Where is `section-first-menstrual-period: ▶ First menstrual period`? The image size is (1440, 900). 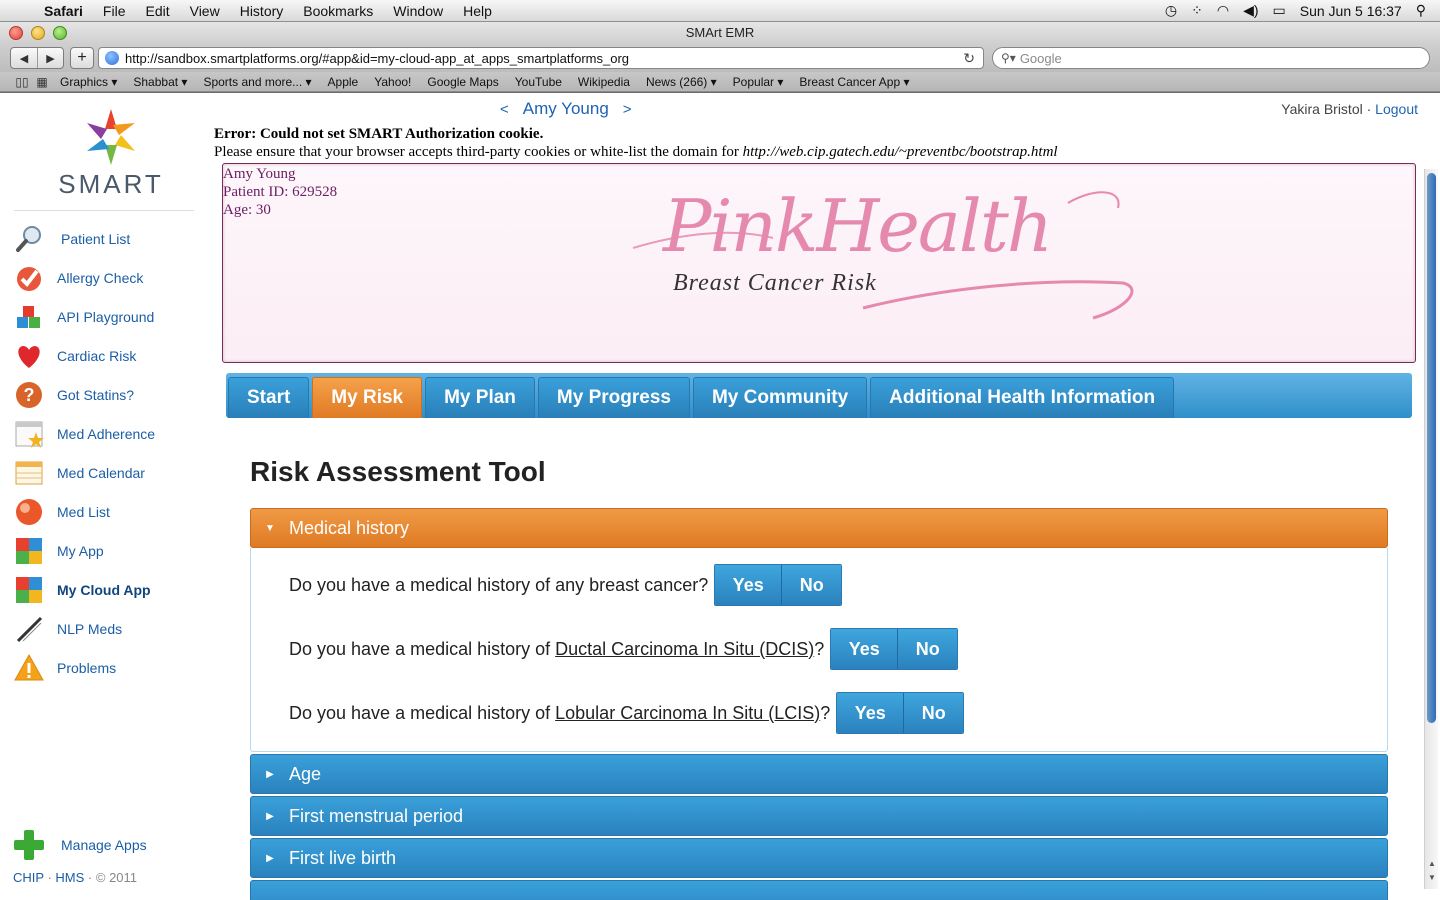
section-first-menstrual-period: ▶ First menstrual period is located at coordinates (819, 816).